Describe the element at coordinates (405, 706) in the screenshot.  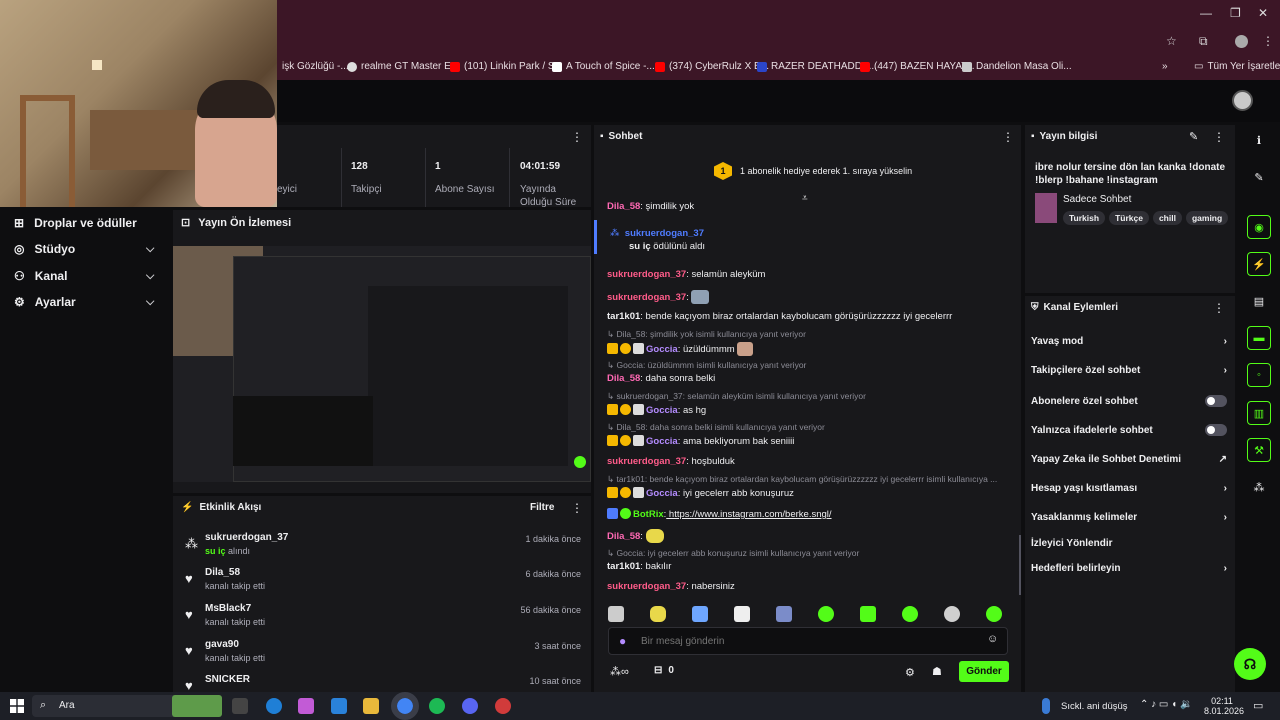
I see `chrome-icon` at that location.